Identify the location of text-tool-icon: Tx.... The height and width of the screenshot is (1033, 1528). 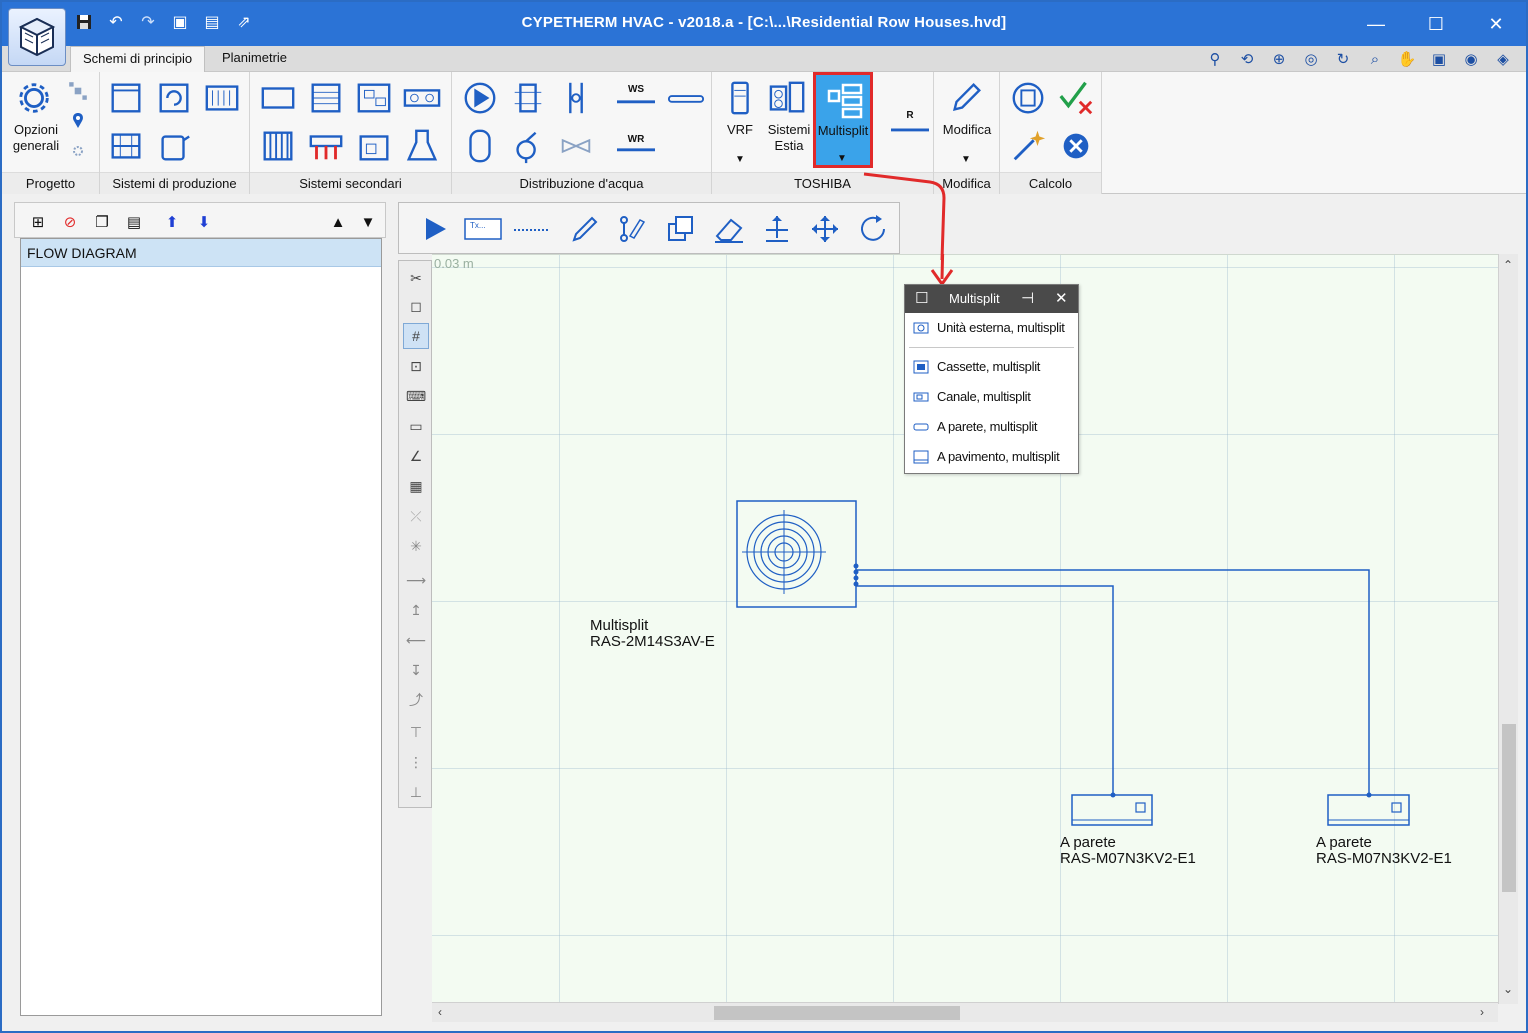
(483, 229).